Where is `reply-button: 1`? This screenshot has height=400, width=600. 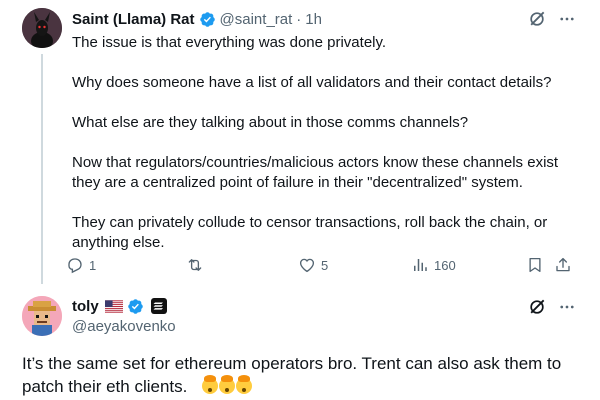 reply-button: 1 is located at coordinates (81, 265).